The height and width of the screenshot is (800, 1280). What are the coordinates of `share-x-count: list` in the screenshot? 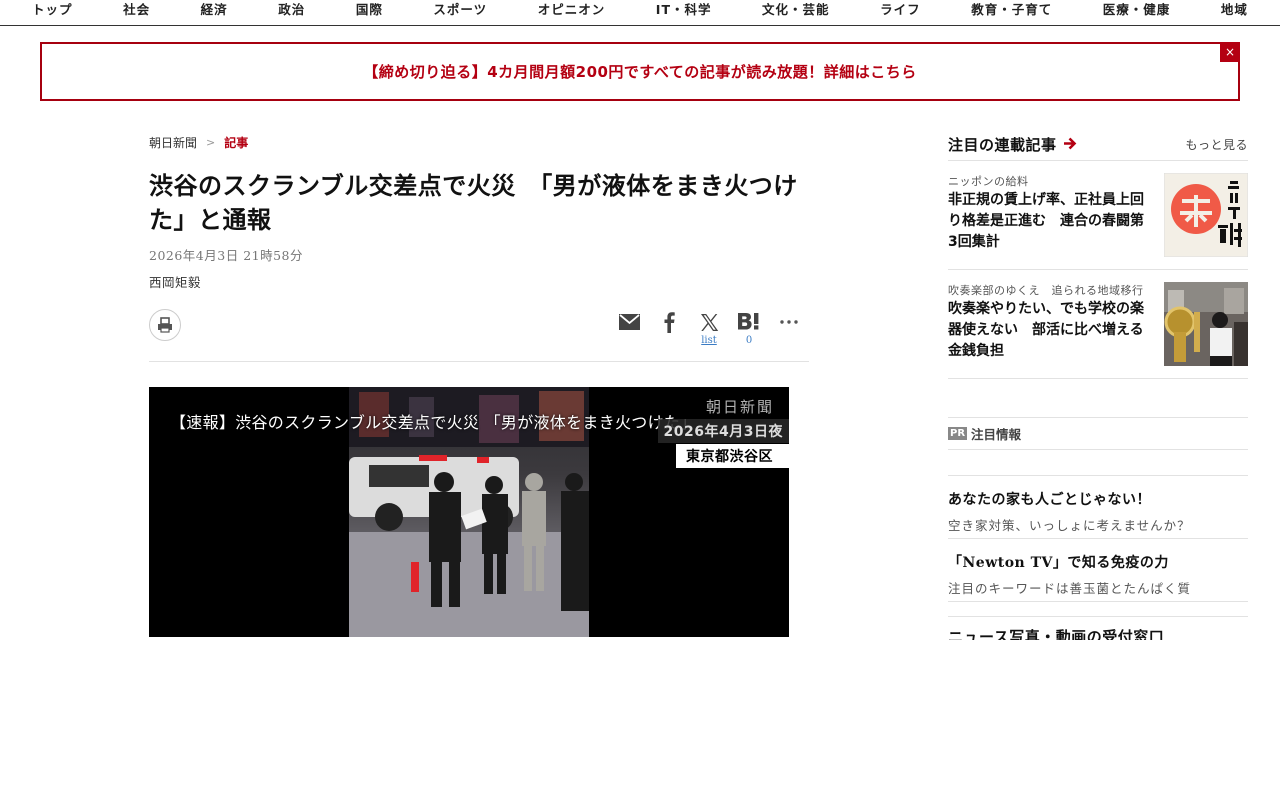 It's located at (709, 340).